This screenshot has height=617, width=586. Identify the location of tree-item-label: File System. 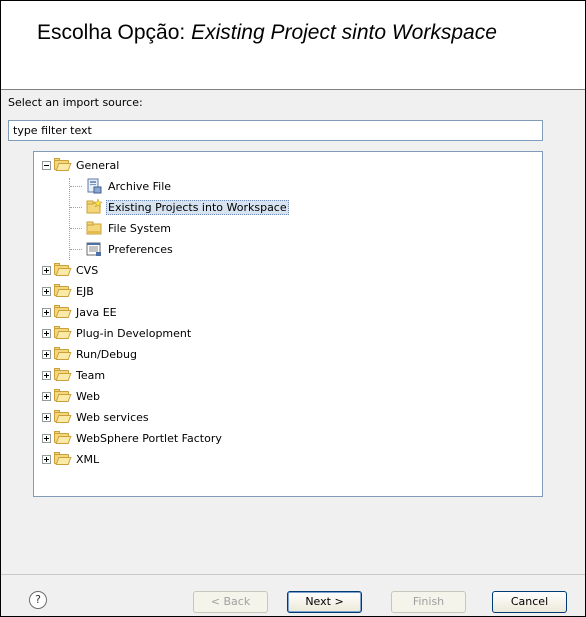
(139, 228).